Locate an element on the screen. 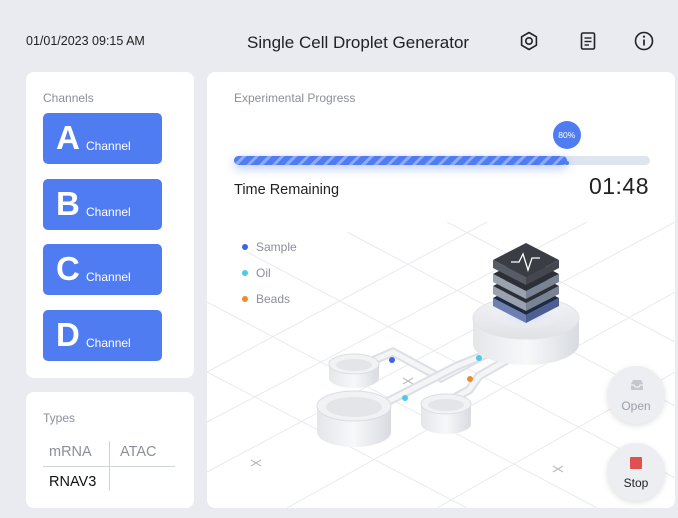 This screenshot has height=518, width=678. channel-a-button: A Channel is located at coordinates (102, 138).